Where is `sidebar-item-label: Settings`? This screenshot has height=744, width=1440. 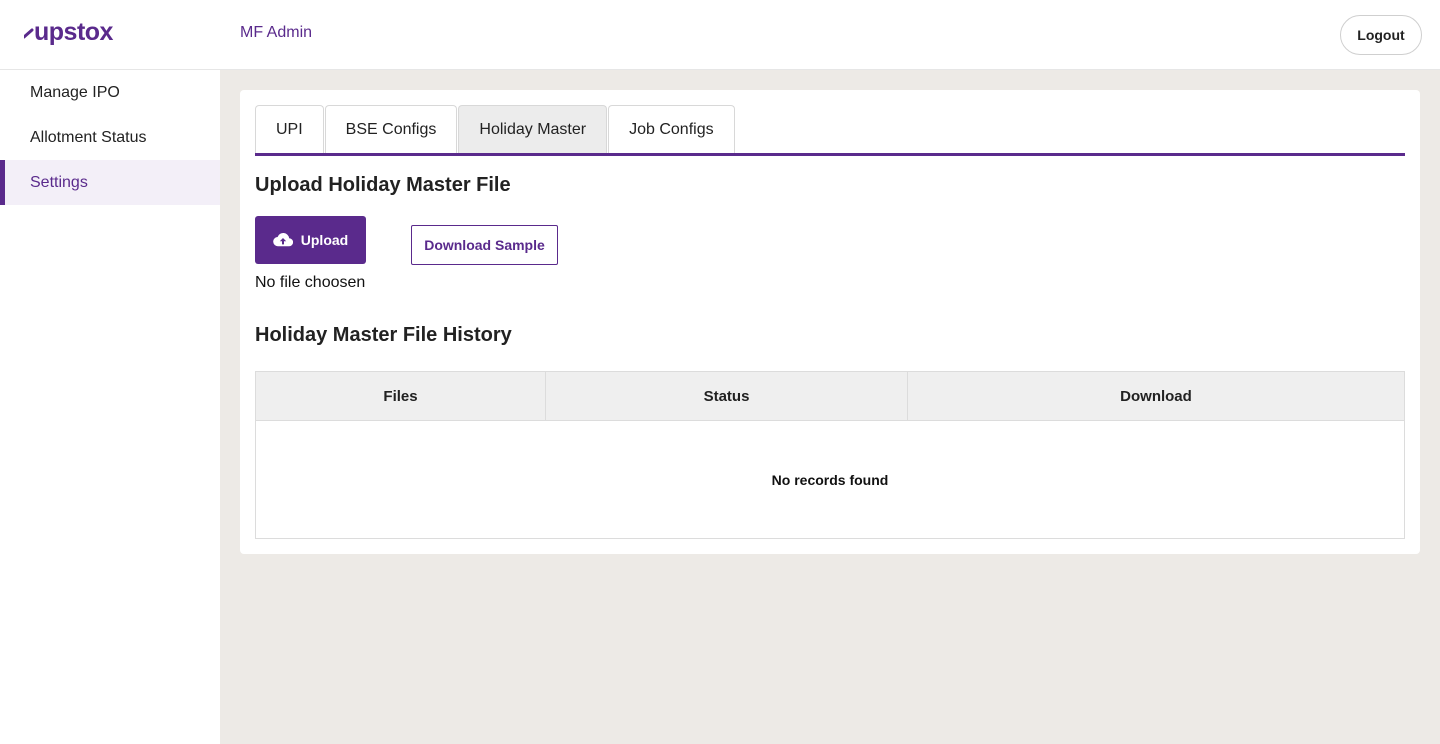
sidebar-item-label: Settings is located at coordinates (59, 182).